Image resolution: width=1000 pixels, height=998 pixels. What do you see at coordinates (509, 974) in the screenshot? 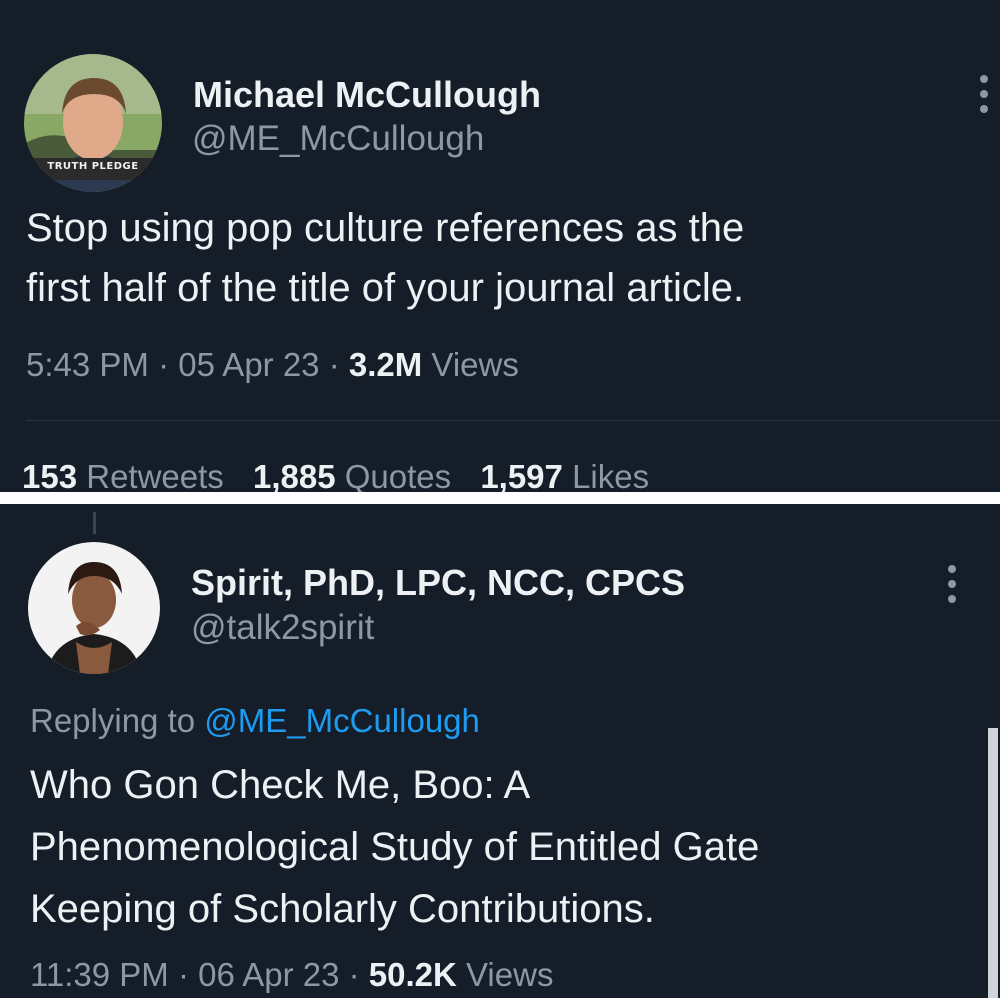
I see `reply-views-label: Views` at bounding box center [509, 974].